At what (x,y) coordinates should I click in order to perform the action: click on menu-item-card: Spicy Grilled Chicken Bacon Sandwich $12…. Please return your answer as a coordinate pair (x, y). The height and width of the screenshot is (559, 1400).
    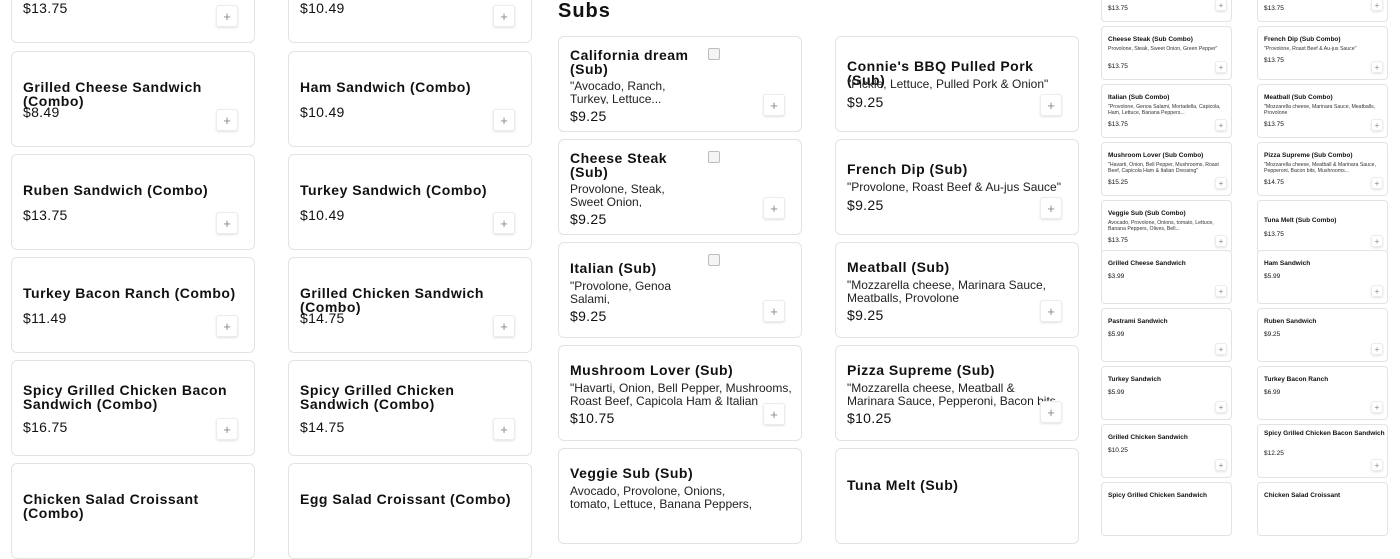
    Looking at the image, I should click on (1322, 451).